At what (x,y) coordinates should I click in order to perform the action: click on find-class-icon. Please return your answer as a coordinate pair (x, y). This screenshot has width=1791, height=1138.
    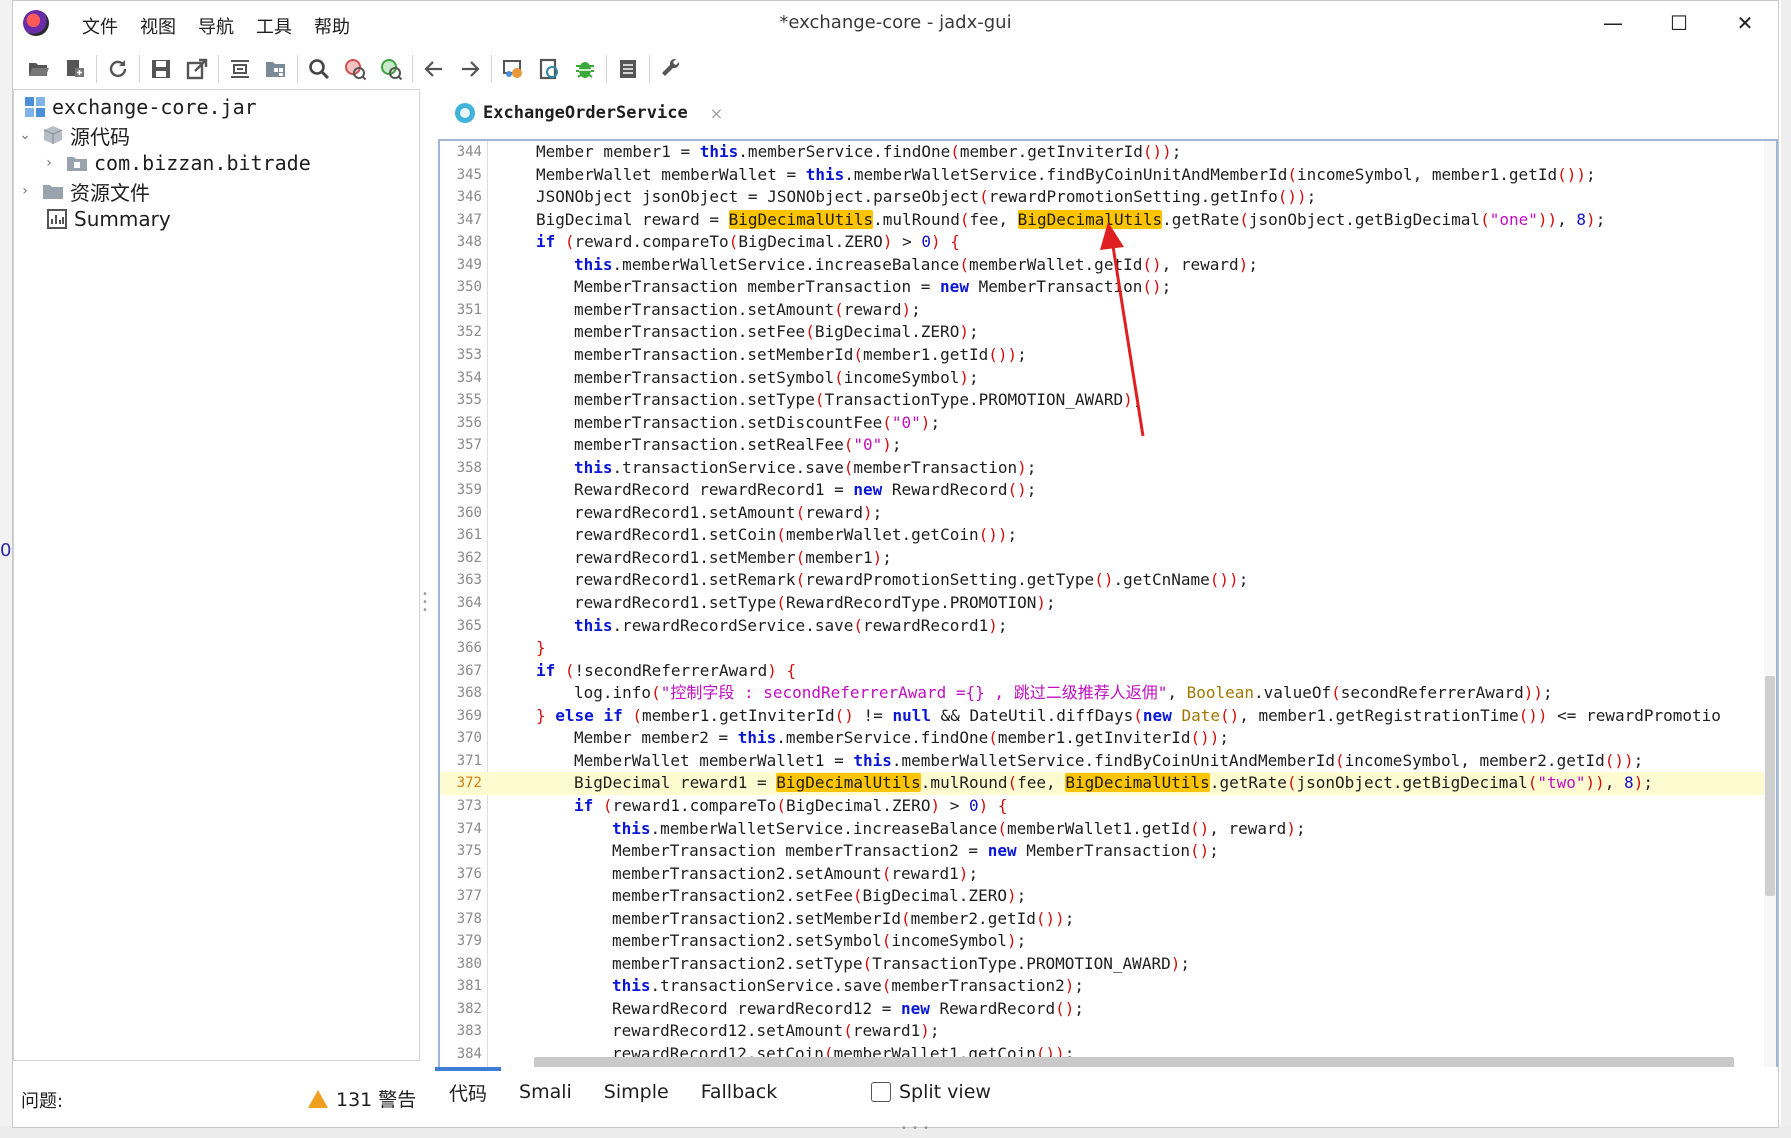
    Looking at the image, I should click on (391, 69).